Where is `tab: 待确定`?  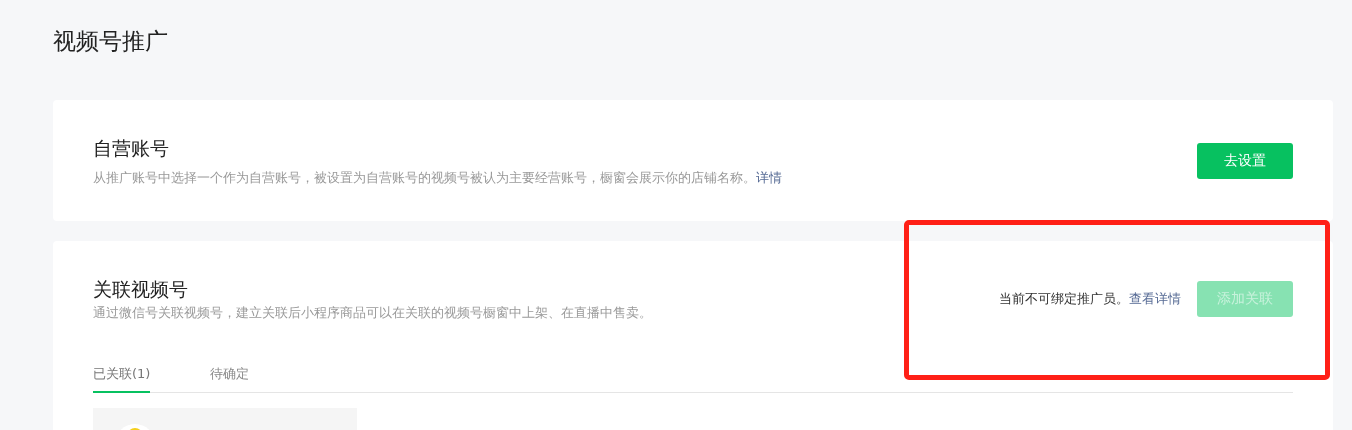 tab: 待确定 is located at coordinates (230, 376).